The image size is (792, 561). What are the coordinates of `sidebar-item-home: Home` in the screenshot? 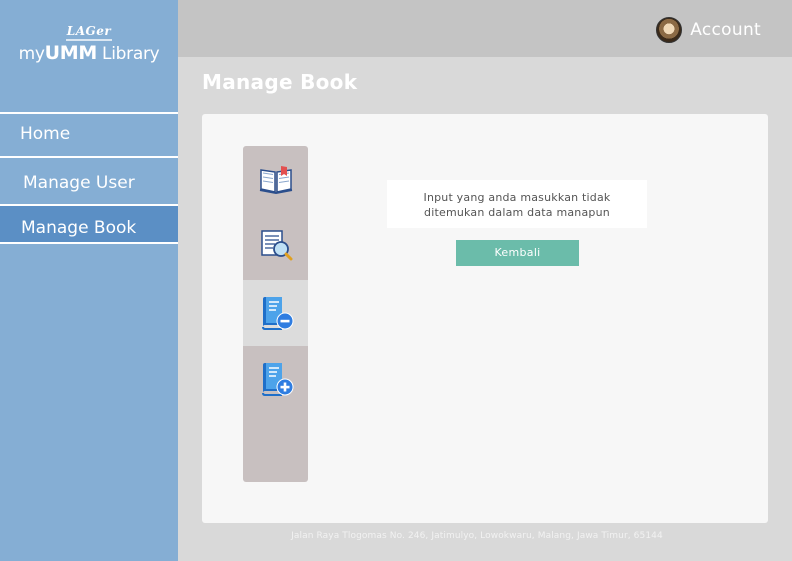 It's located at (89, 134).